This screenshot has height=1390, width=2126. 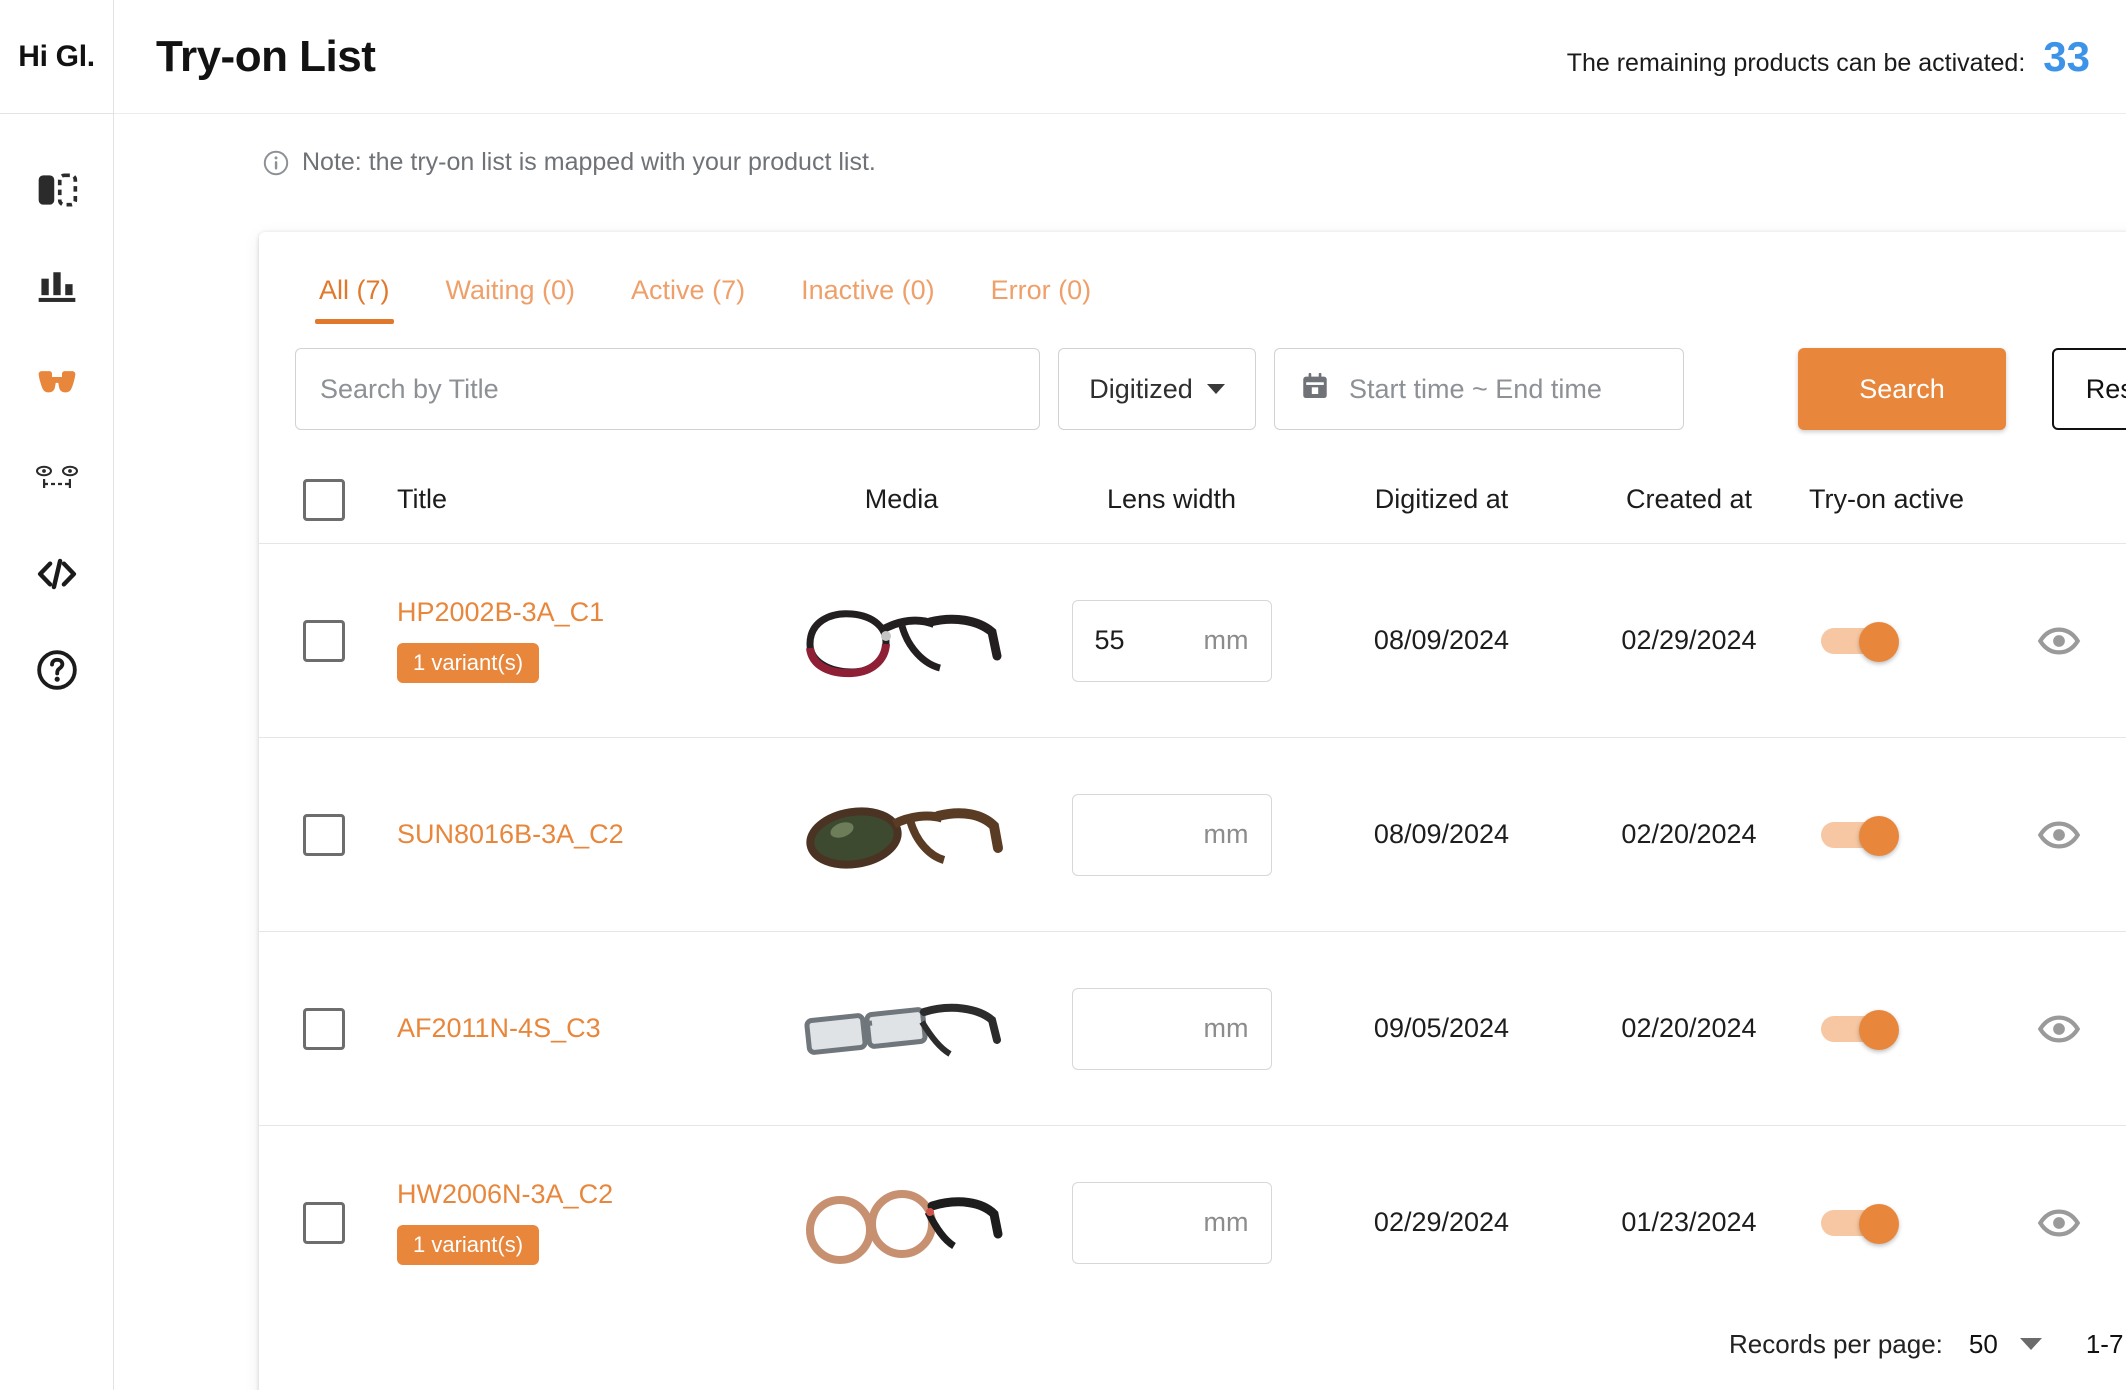 I want to click on table-row: AF2011N-4S_C3 mm 09/05/2024 02/20/2024, so click(x=1192, y=1029).